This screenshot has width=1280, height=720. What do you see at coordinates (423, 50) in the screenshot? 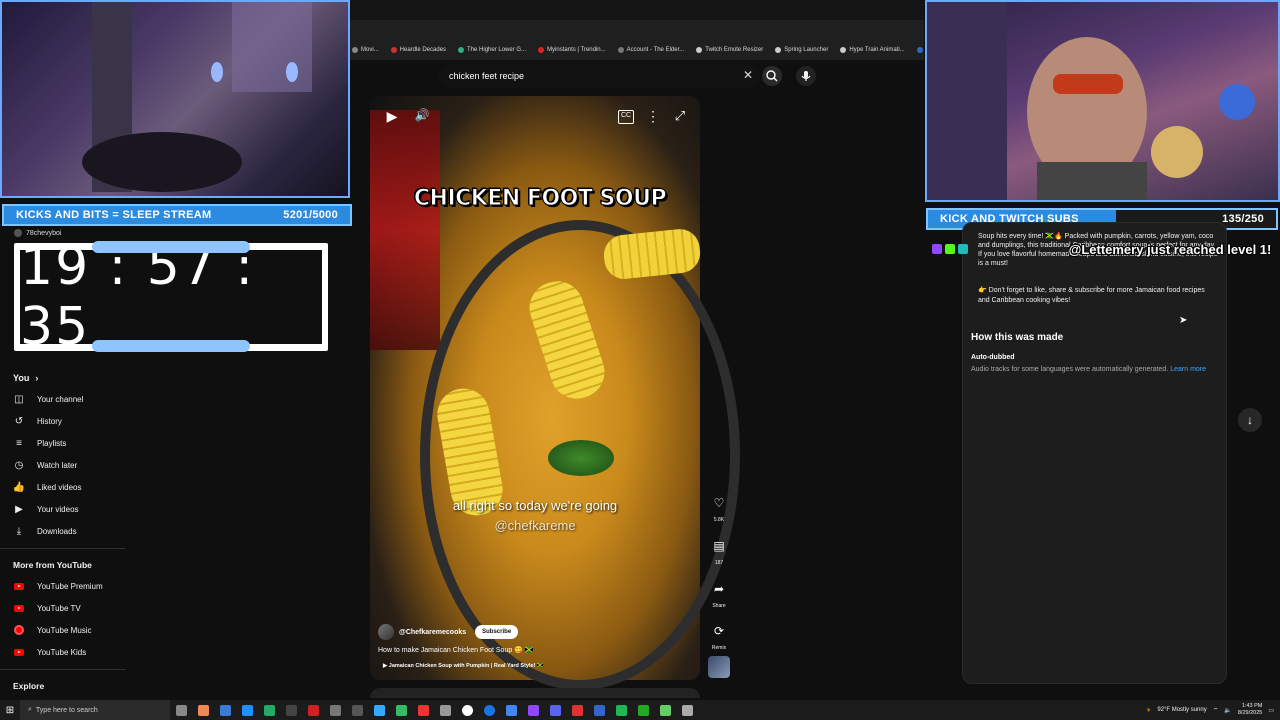
I see `bookmark-label: Heardle Decades` at bounding box center [423, 50].